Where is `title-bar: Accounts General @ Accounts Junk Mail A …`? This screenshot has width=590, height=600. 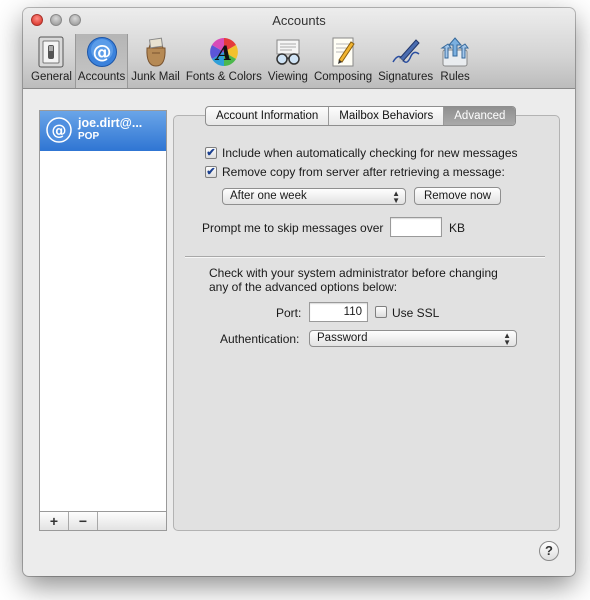 title-bar: Accounts General @ Accounts Junk Mail A … is located at coordinates (299, 48).